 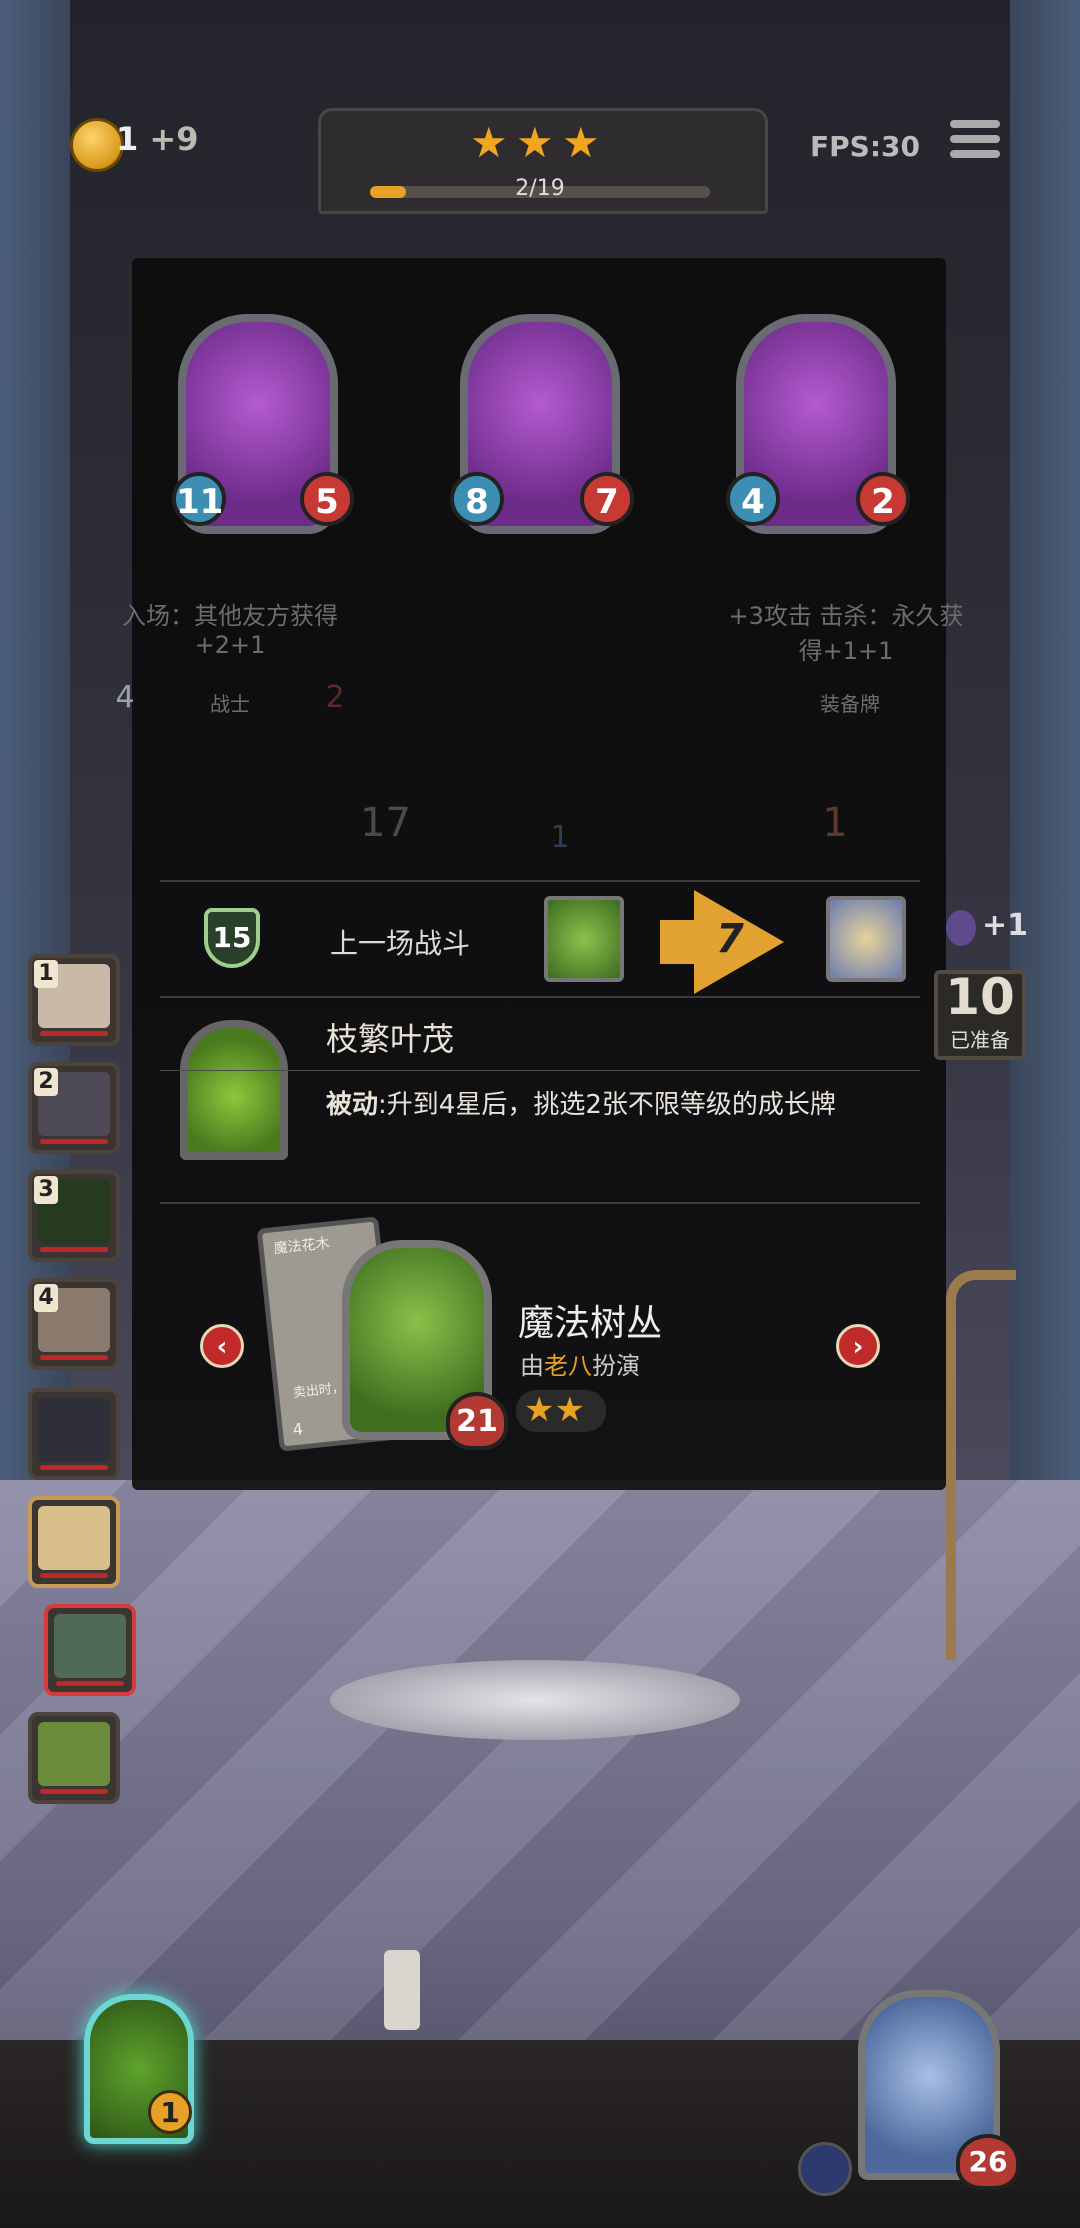 I want to click on attack-badge: 11, so click(x=199, y=499).